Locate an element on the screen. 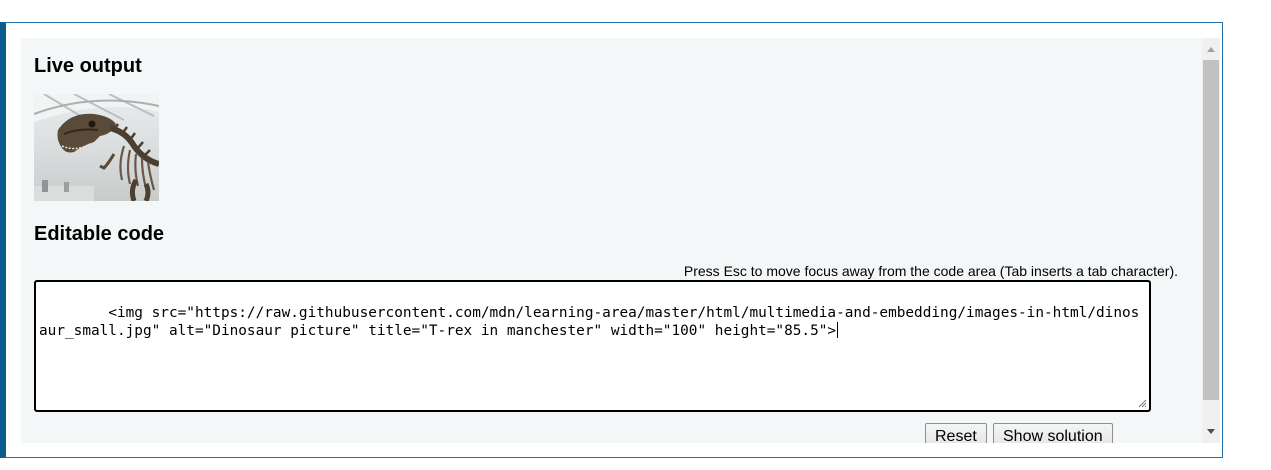 Image resolution: width=1271 pixels, height=470 pixels. editable-code-heading: Editable code is located at coordinates (99, 234).